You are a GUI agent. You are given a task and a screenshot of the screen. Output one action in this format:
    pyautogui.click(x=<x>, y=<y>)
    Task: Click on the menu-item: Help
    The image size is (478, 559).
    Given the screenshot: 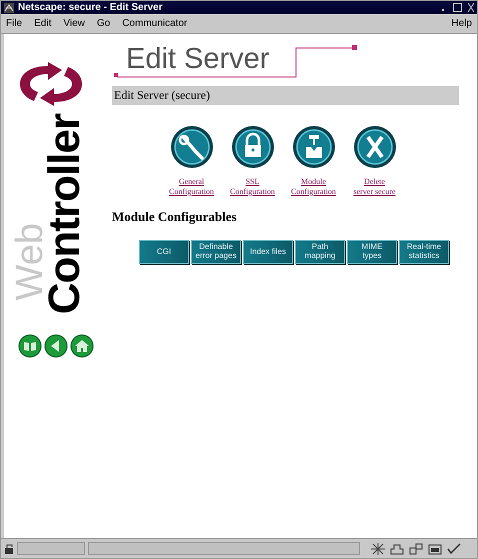 What is the action you would take?
    pyautogui.click(x=461, y=23)
    